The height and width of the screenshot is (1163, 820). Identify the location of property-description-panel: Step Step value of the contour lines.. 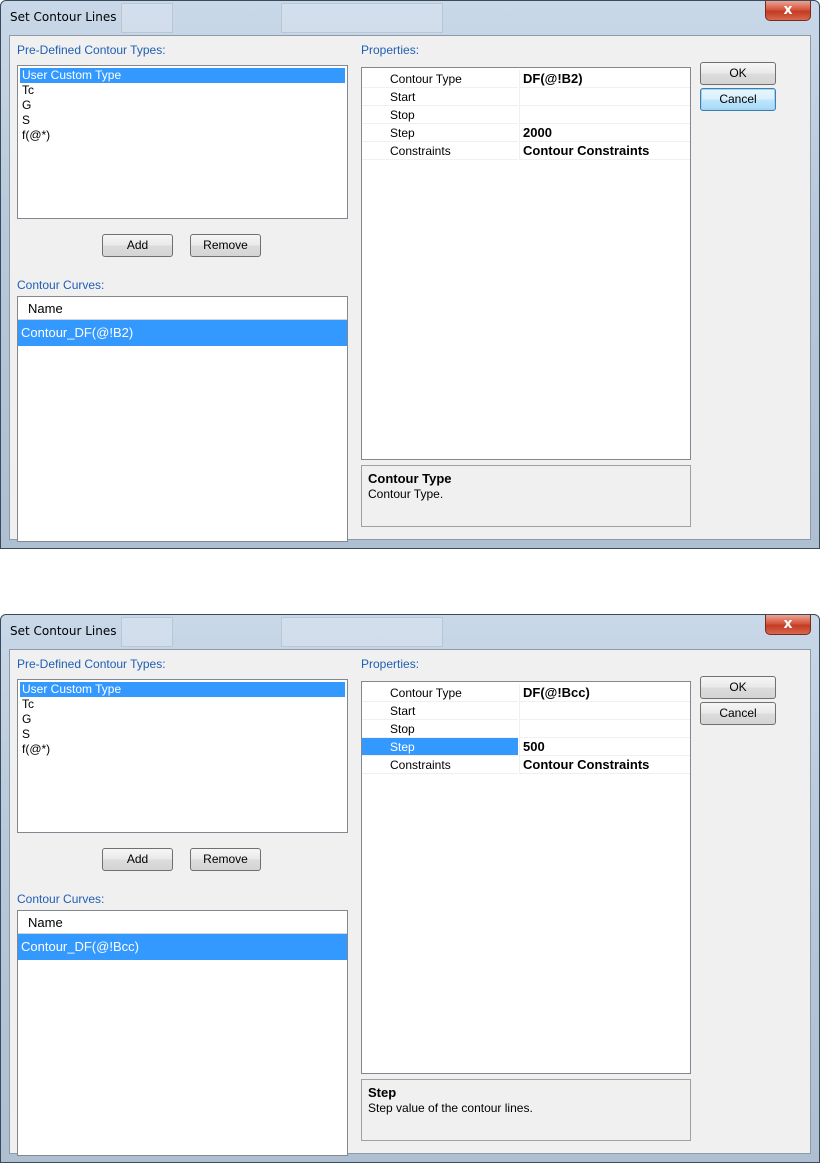
(526, 1110).